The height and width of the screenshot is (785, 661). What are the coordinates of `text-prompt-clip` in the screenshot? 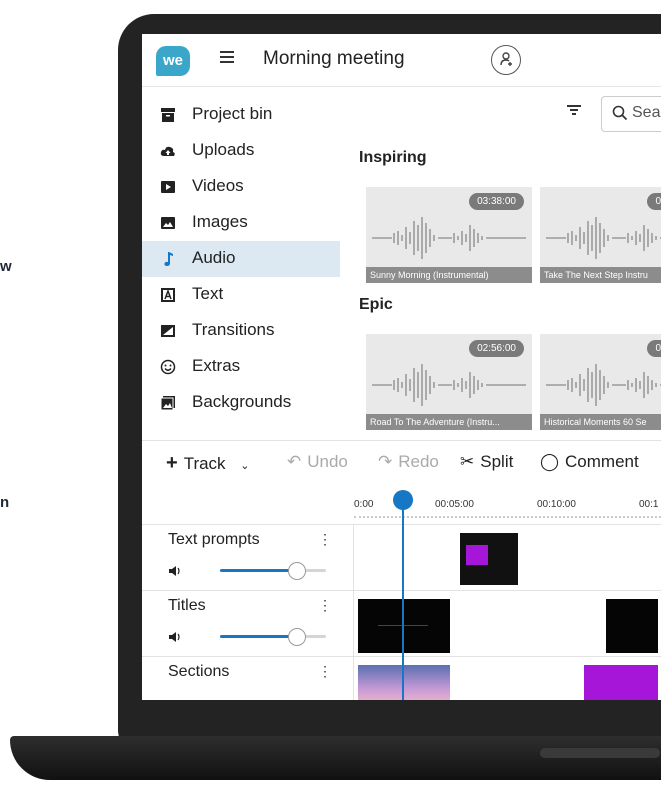 It's located at (489, 559).